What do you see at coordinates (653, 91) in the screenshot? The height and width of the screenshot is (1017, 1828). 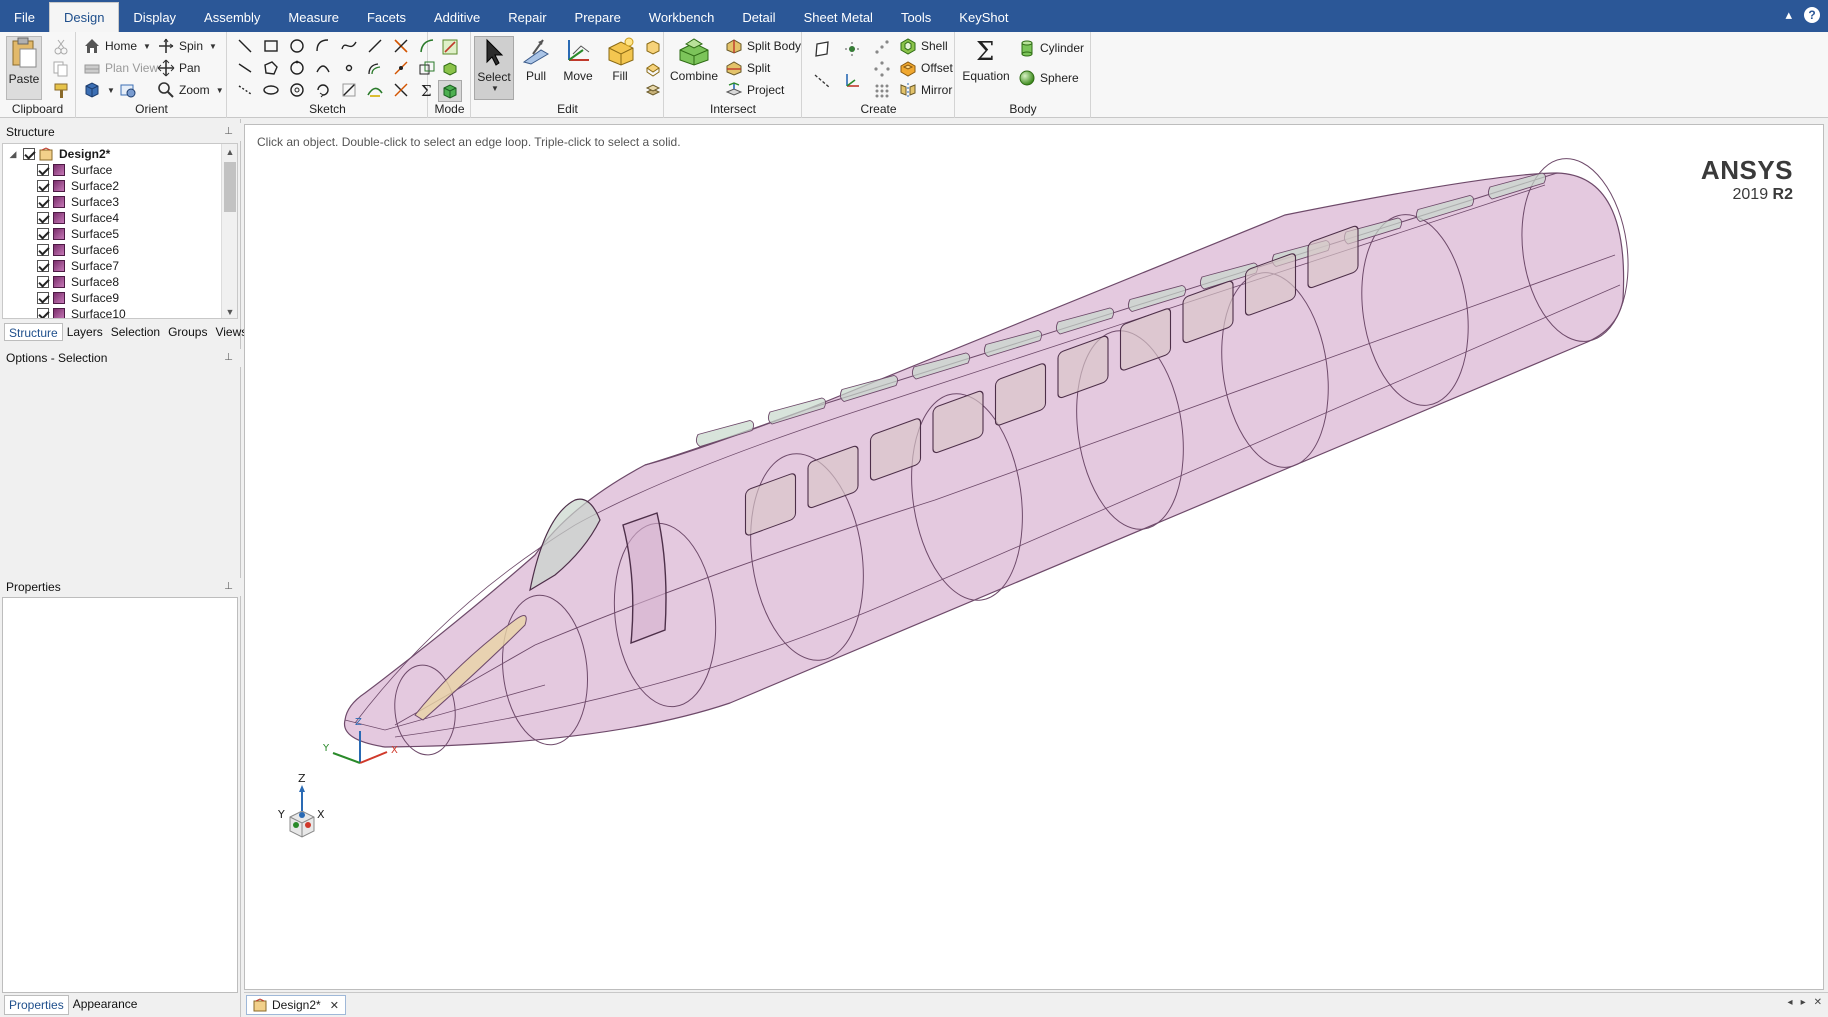 I see `replace-icon` at bounding box center [653, 91].